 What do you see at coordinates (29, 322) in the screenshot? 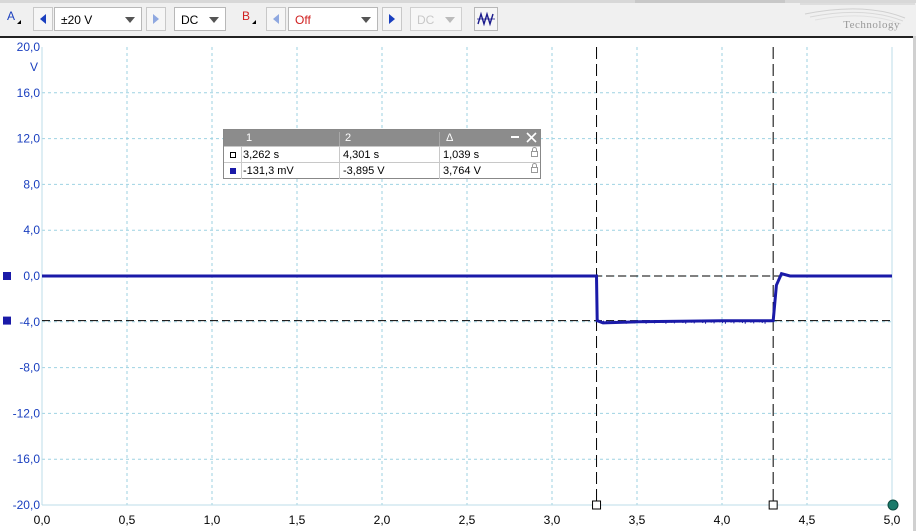
I see `y-tick-label: -4,0` at bounding box center [29, 322].